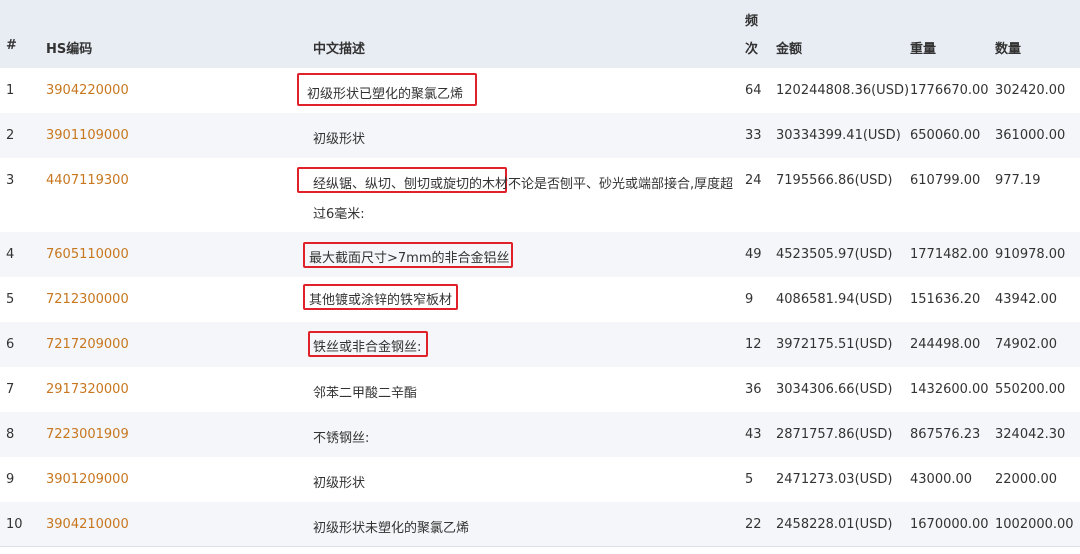 The width and height of the screenshot is (1080, 554). What do you see at coordinates (834, 389) in the screenshot?
I see `row-amount: 3034306.66(USD)` at bounding box center [834, 389].